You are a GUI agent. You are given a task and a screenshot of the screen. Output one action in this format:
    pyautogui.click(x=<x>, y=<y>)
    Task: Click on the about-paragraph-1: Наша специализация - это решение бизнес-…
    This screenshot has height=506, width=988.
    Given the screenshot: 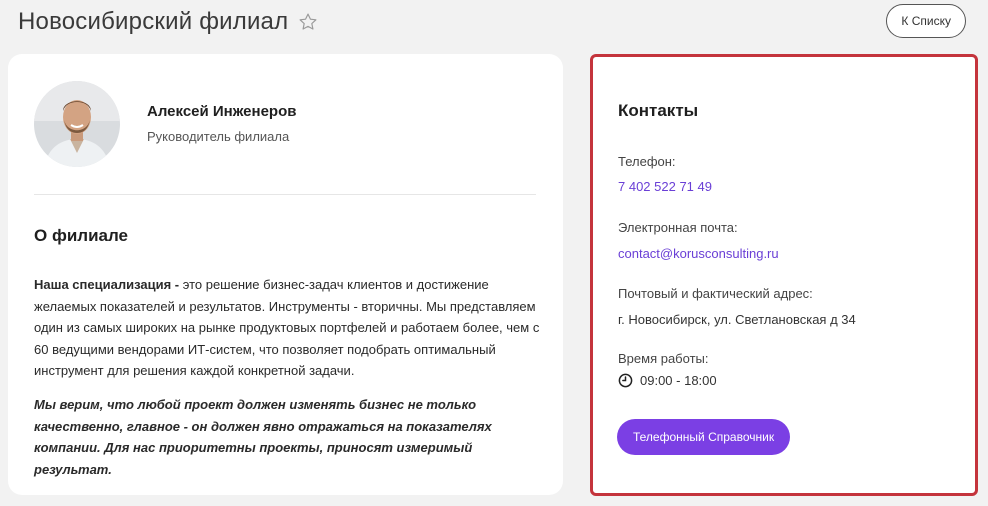 What is the action you would take?
    pyautogui.click(x=289, y=328)
    